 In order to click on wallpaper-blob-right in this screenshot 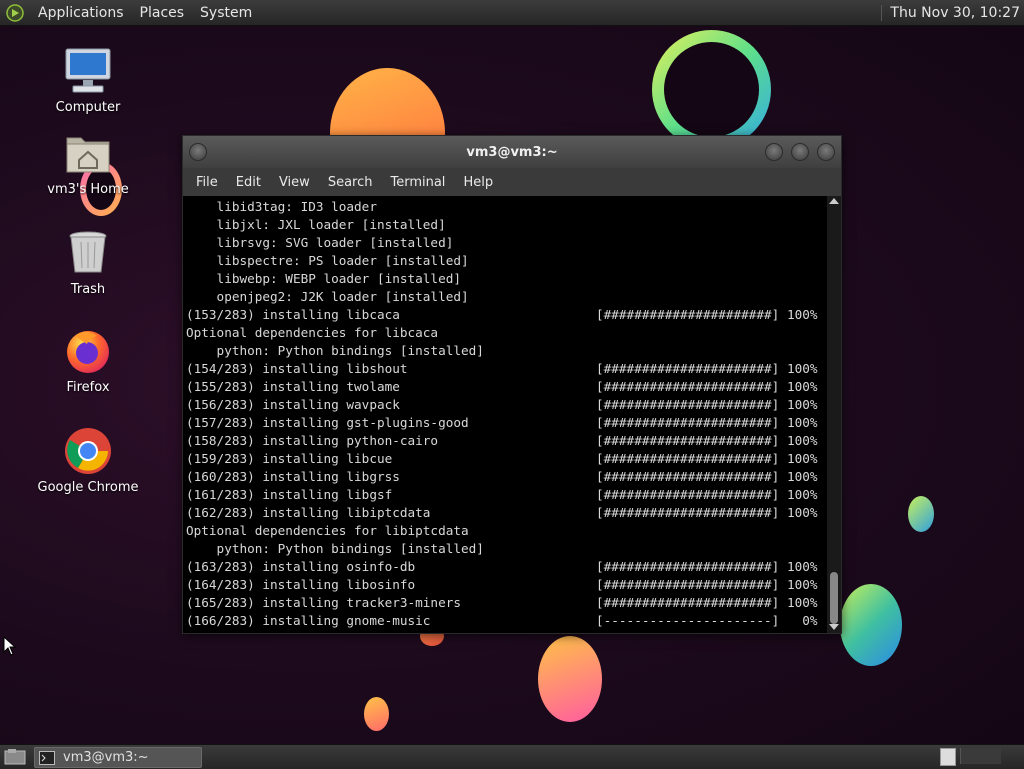, I will do `click(921, 514)`.